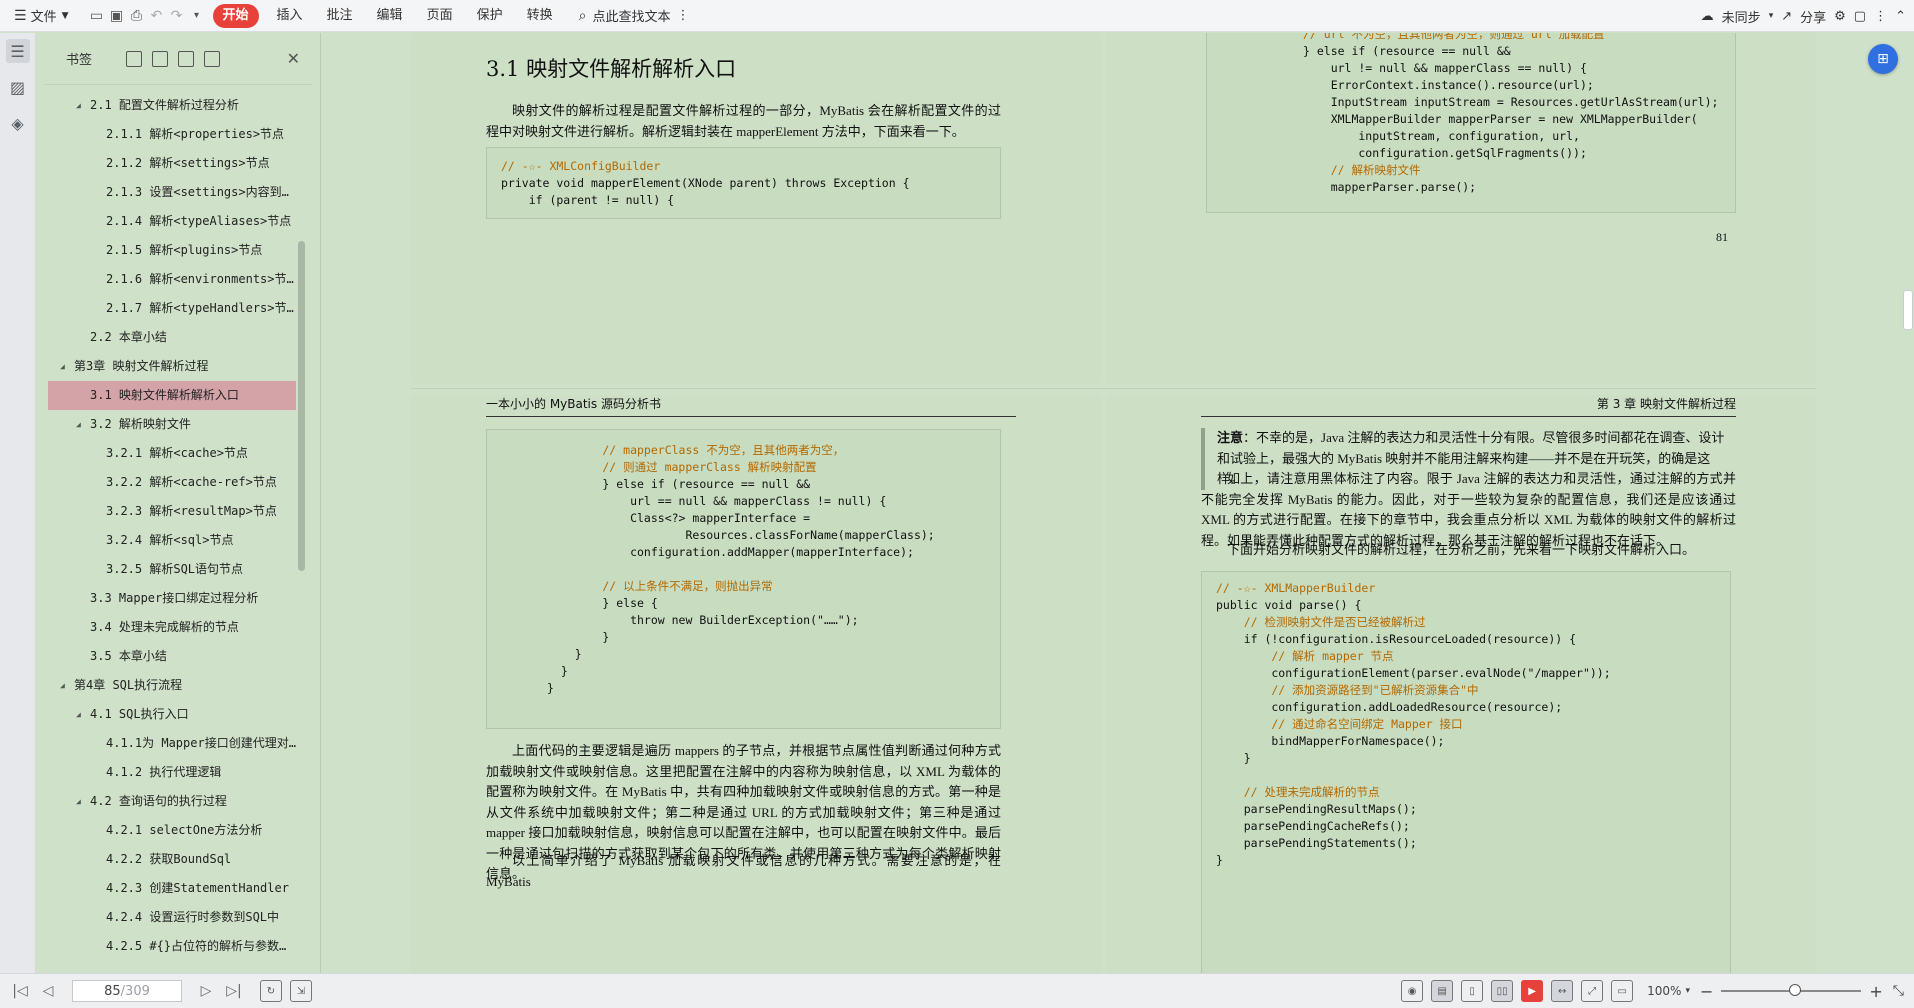  What do you see at coordinates (157, 16) in the screenshot?
I see `undo-icon: ↶` at bounding box center [157, 16].